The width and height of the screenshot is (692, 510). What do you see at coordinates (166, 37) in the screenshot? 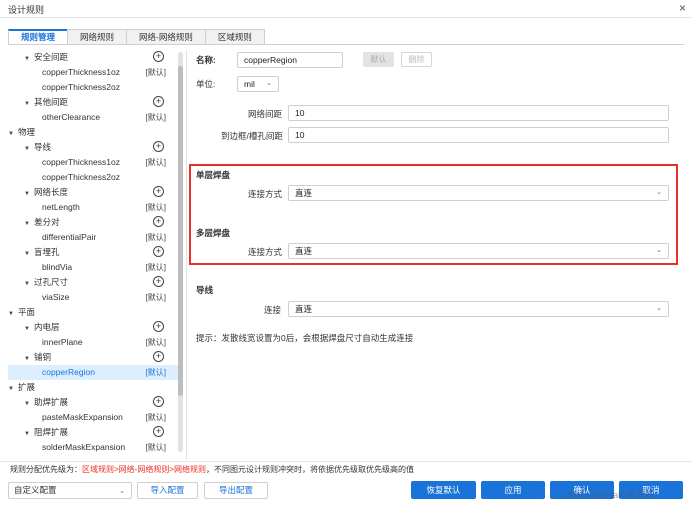
I see `tab-net-net-rules: 网络-网络规则` at bounding box center [166, 37].